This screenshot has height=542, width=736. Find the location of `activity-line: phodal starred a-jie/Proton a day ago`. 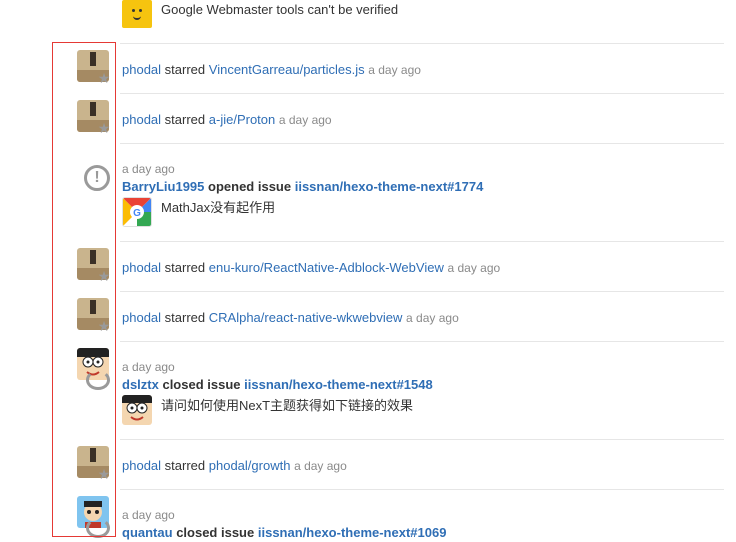

activity-line: phodal starred a-jie/Proton a day ago is located at coordinates (227, 120).